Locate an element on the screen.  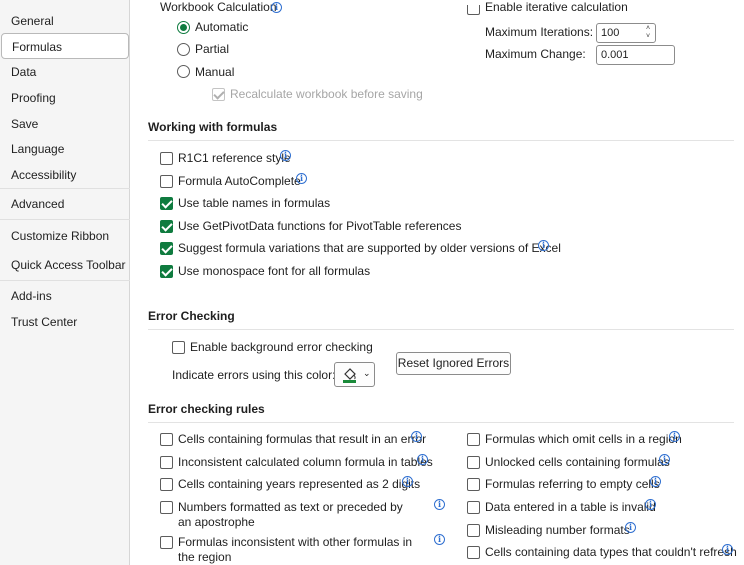
formula-autocomplete-checkbox is located at coordinates (166, 181).